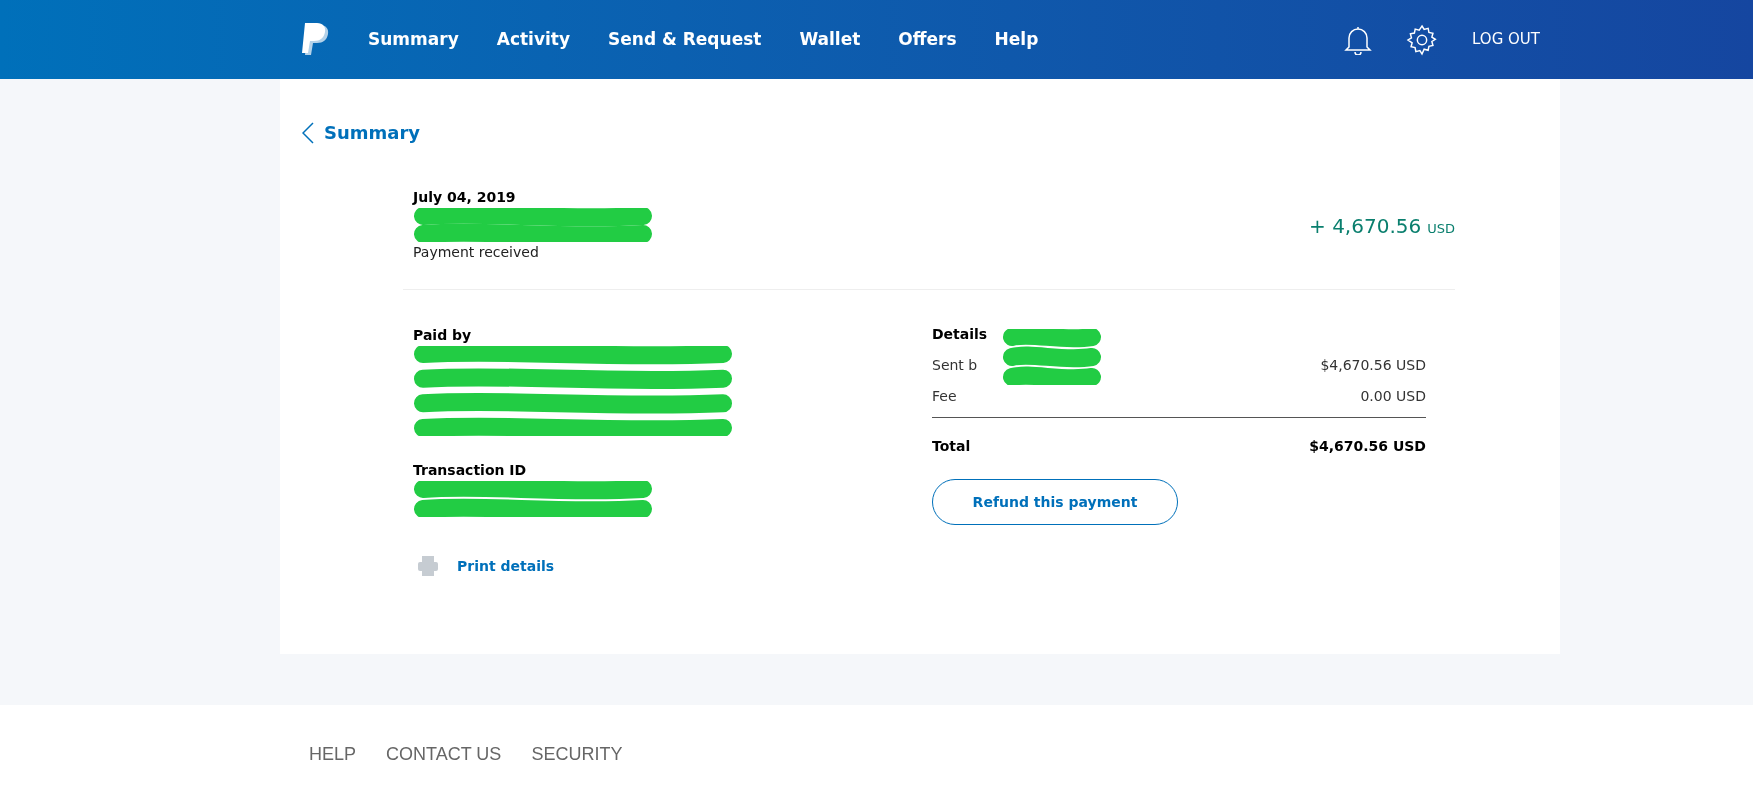 Image resolution: width=1753 pixels, height=793 pixels. Describe the element at coordinates (575, 566) in the screenshot. I see `print-details-link: Print details` at that location.